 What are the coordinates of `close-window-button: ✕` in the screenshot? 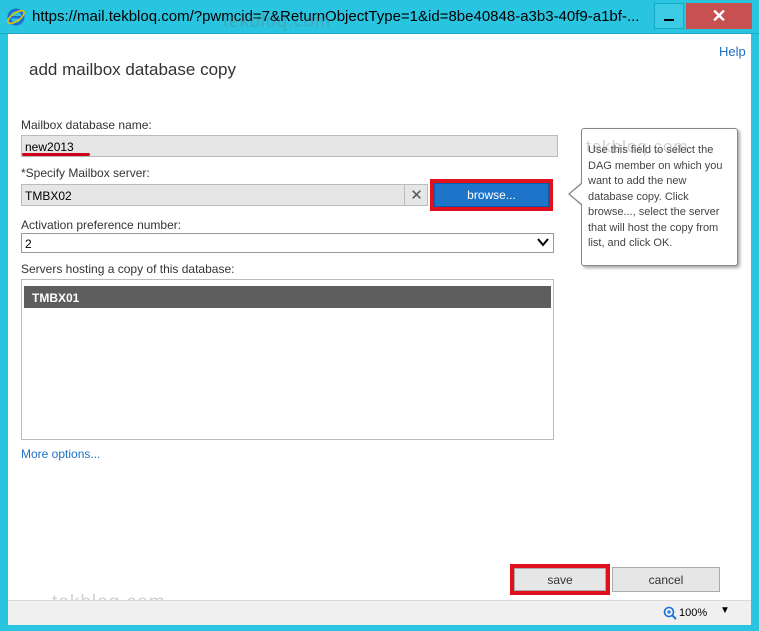 It's located at (719, 16).